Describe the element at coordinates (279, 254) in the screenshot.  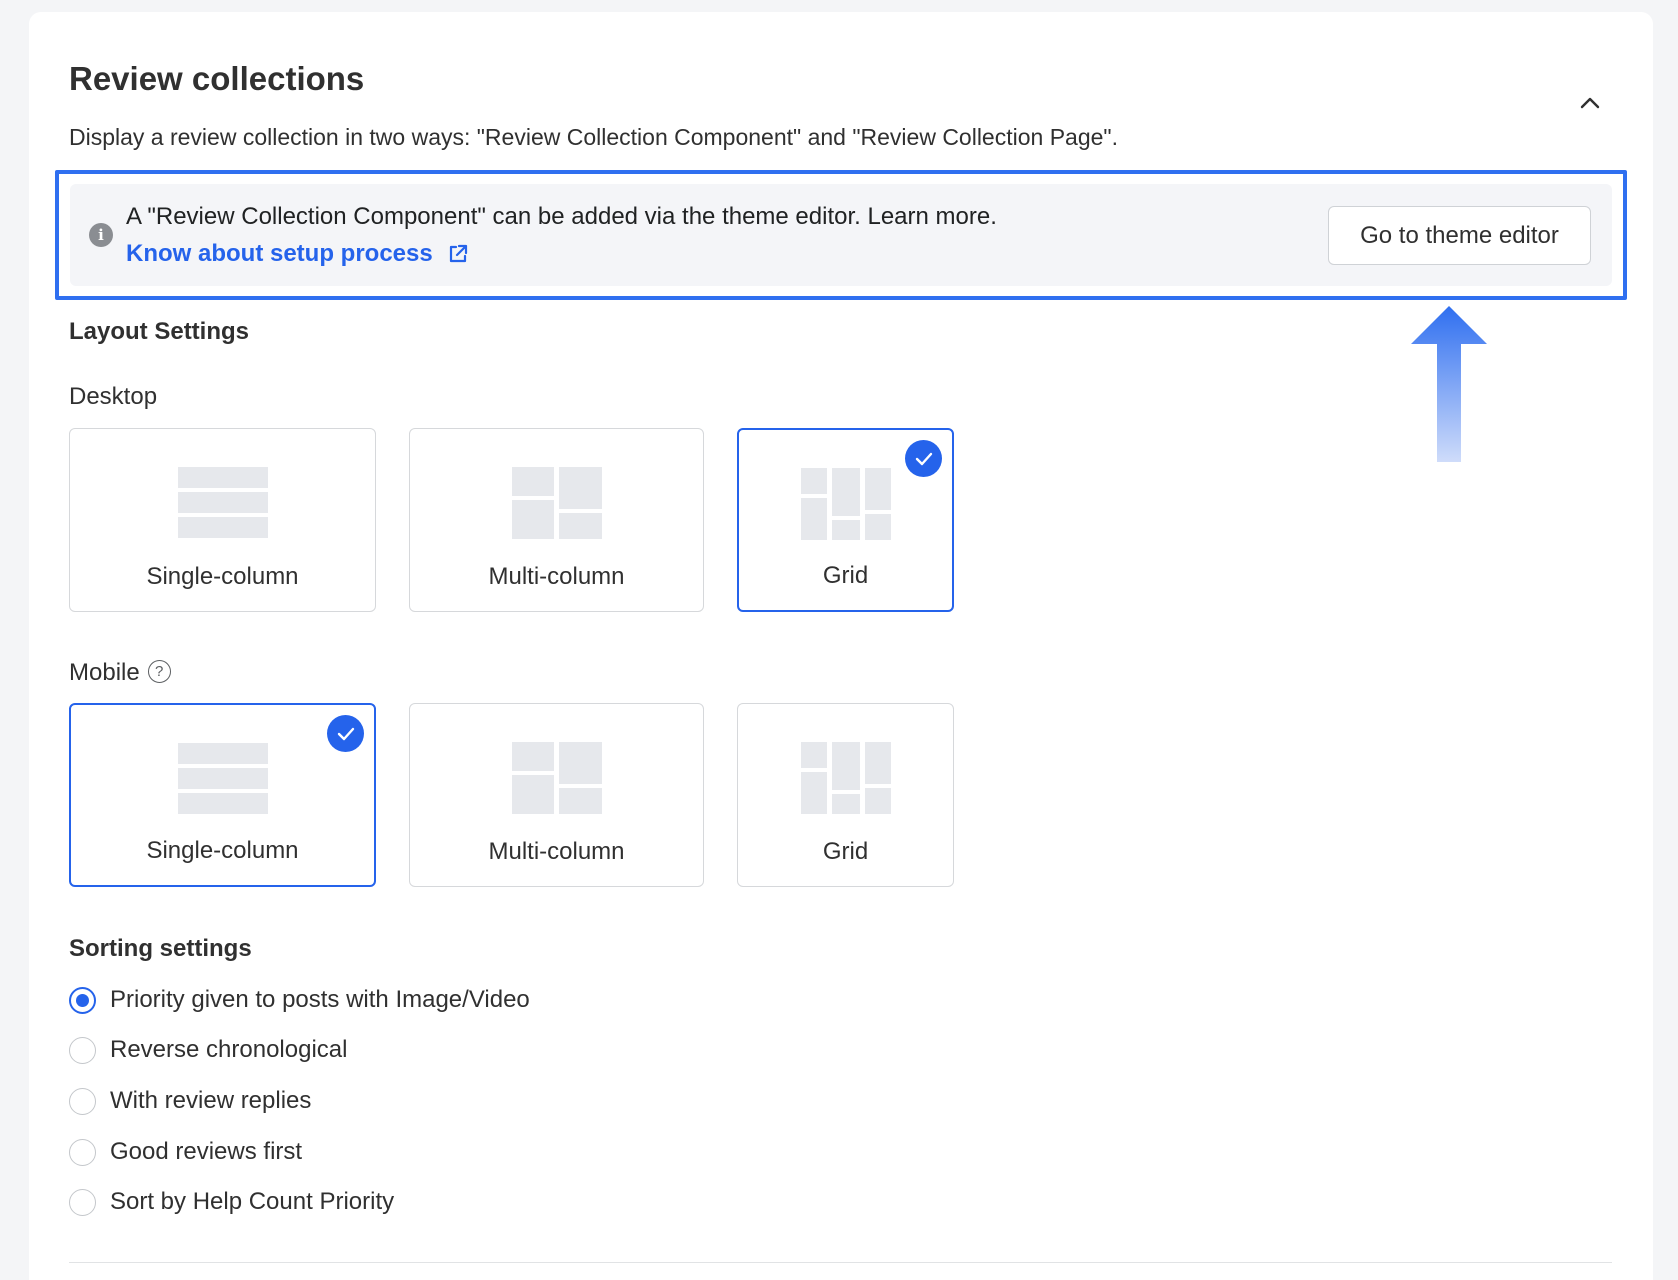
I see `setup-process-link-label: Know about setup process` at that location.